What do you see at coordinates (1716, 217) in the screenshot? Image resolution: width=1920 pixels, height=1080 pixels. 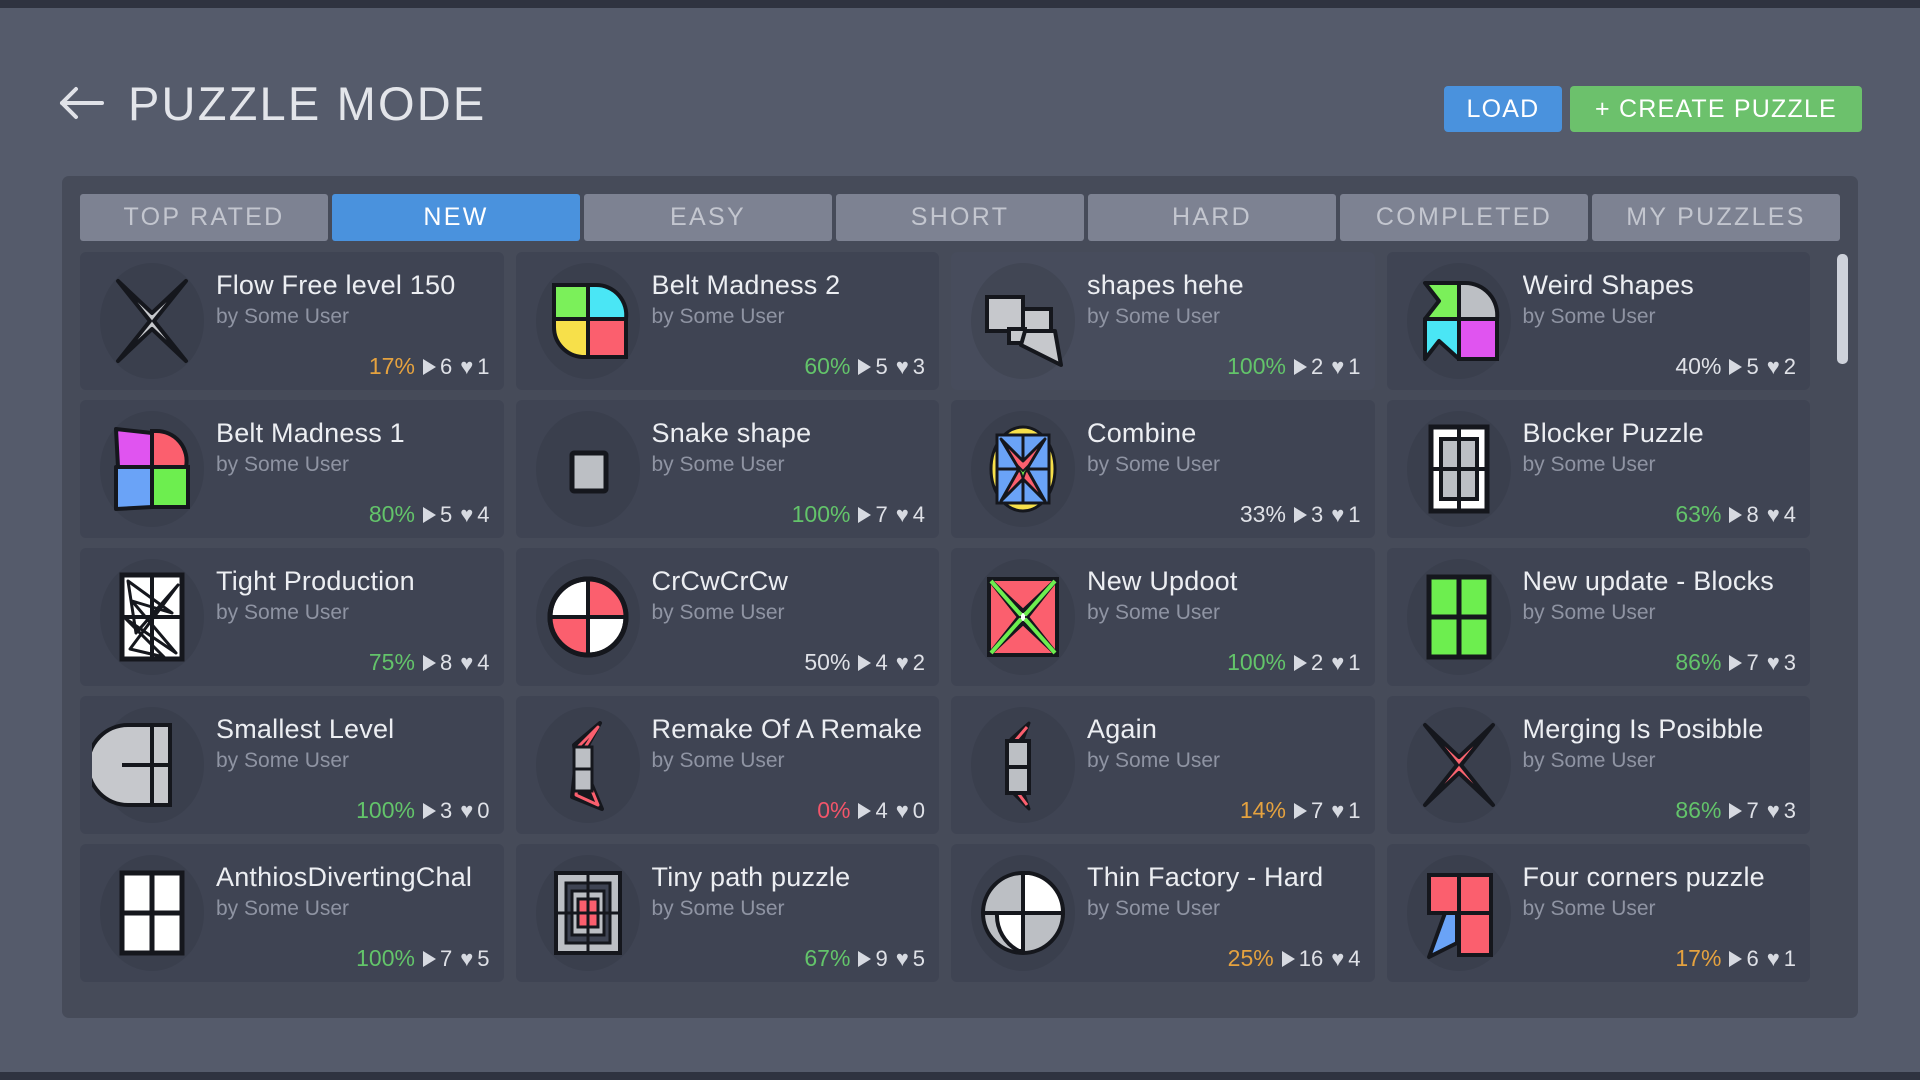 I see `tab-my-puzzles: MY PUZZLES` at bounding box center [1716, 217].